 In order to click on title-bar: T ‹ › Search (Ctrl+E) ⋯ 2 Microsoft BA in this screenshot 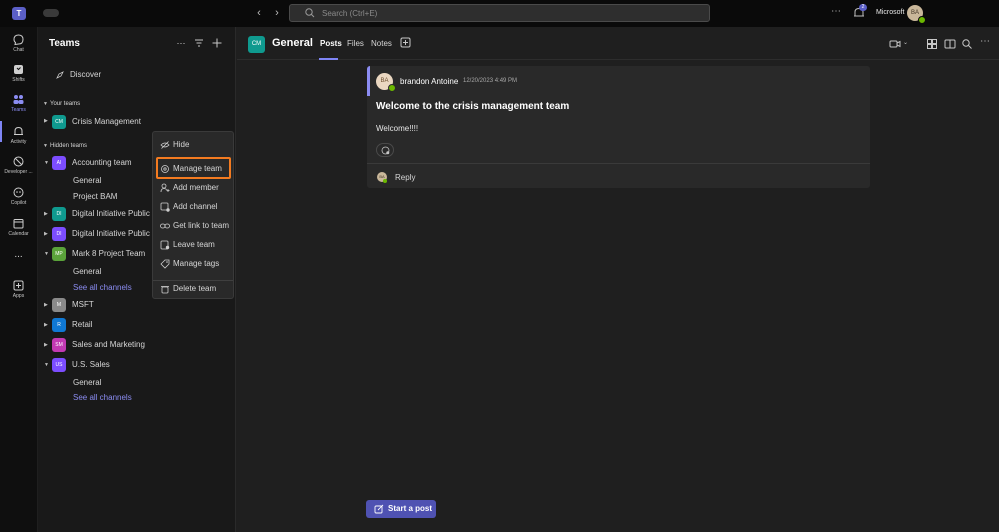, I will do `click(499, 13)`.